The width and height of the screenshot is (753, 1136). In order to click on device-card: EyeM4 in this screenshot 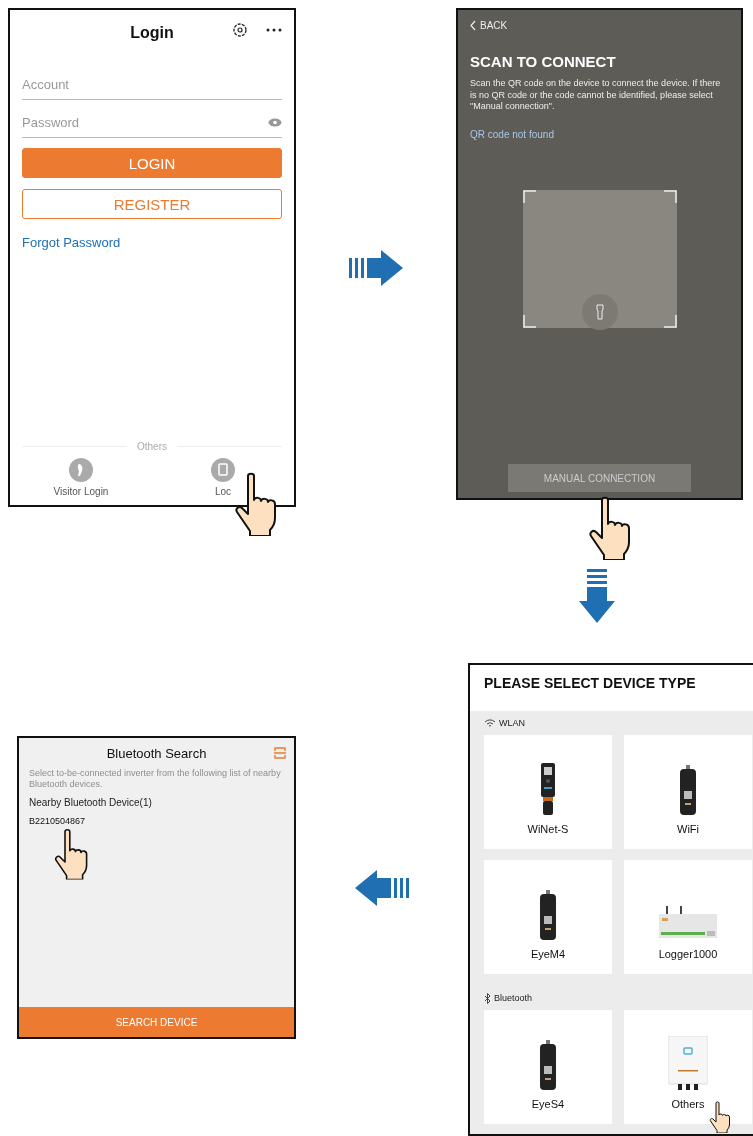, I will do `click(548, 917)`.